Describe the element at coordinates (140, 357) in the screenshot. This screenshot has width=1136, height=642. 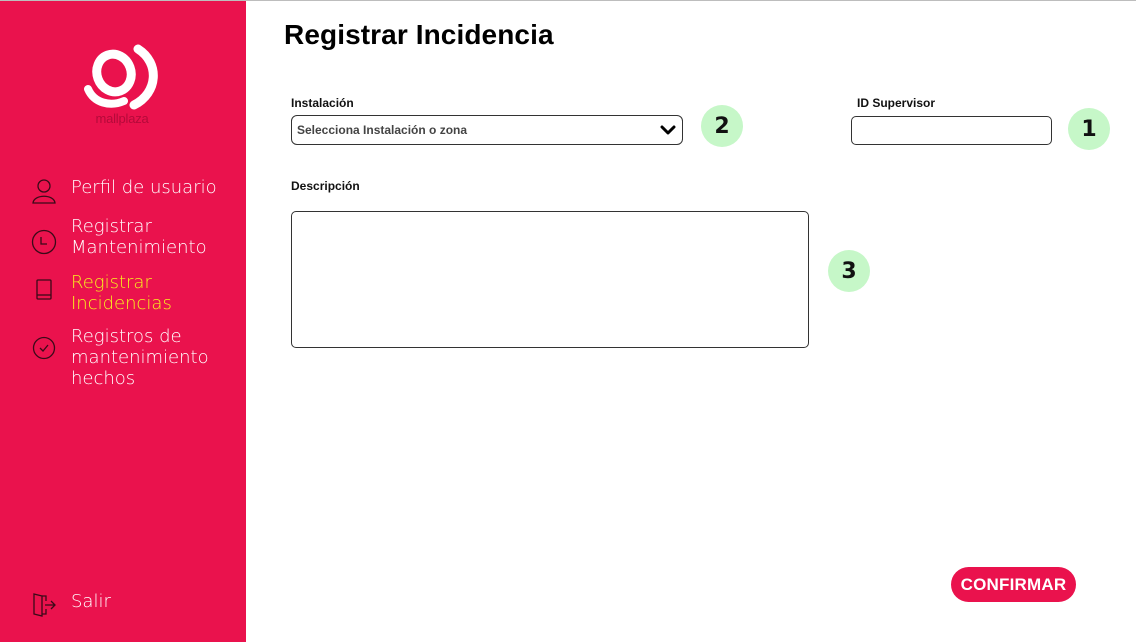
I see `sidebar-item-label: Registros de mantenimiento hechos` at that location.